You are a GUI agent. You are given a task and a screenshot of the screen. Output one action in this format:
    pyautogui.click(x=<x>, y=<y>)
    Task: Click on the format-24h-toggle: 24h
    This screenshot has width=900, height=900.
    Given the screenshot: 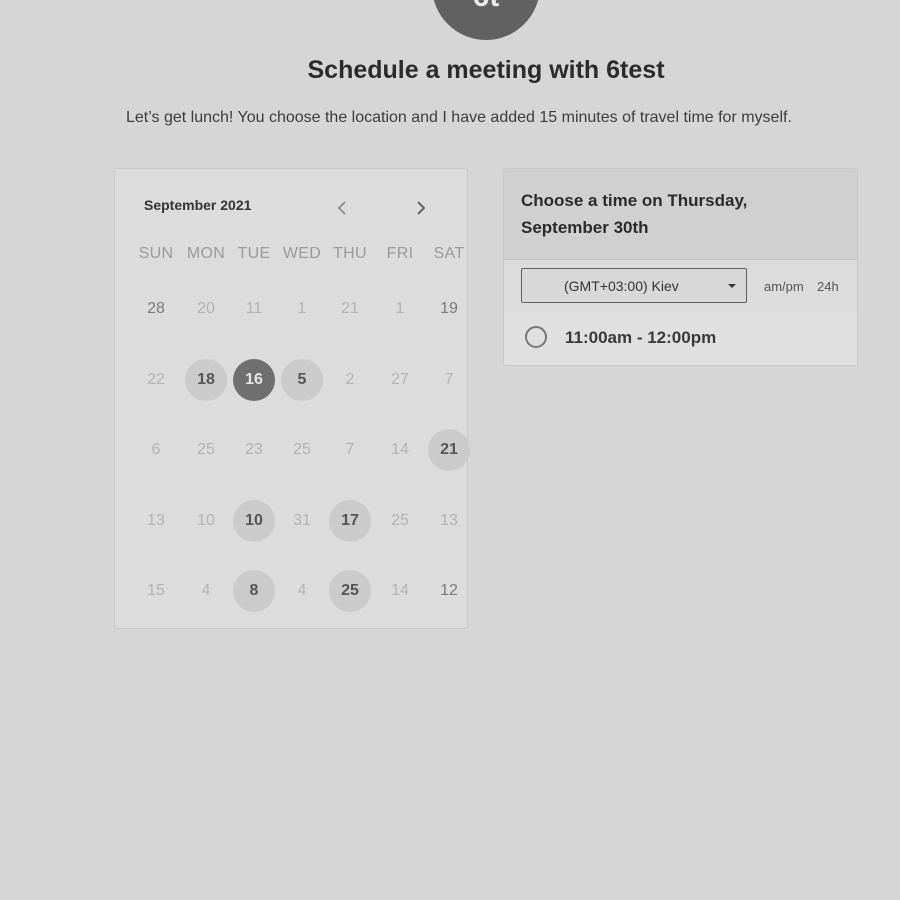 What is the action you would take?
    pyautogui.click(x=828, y=286)
    